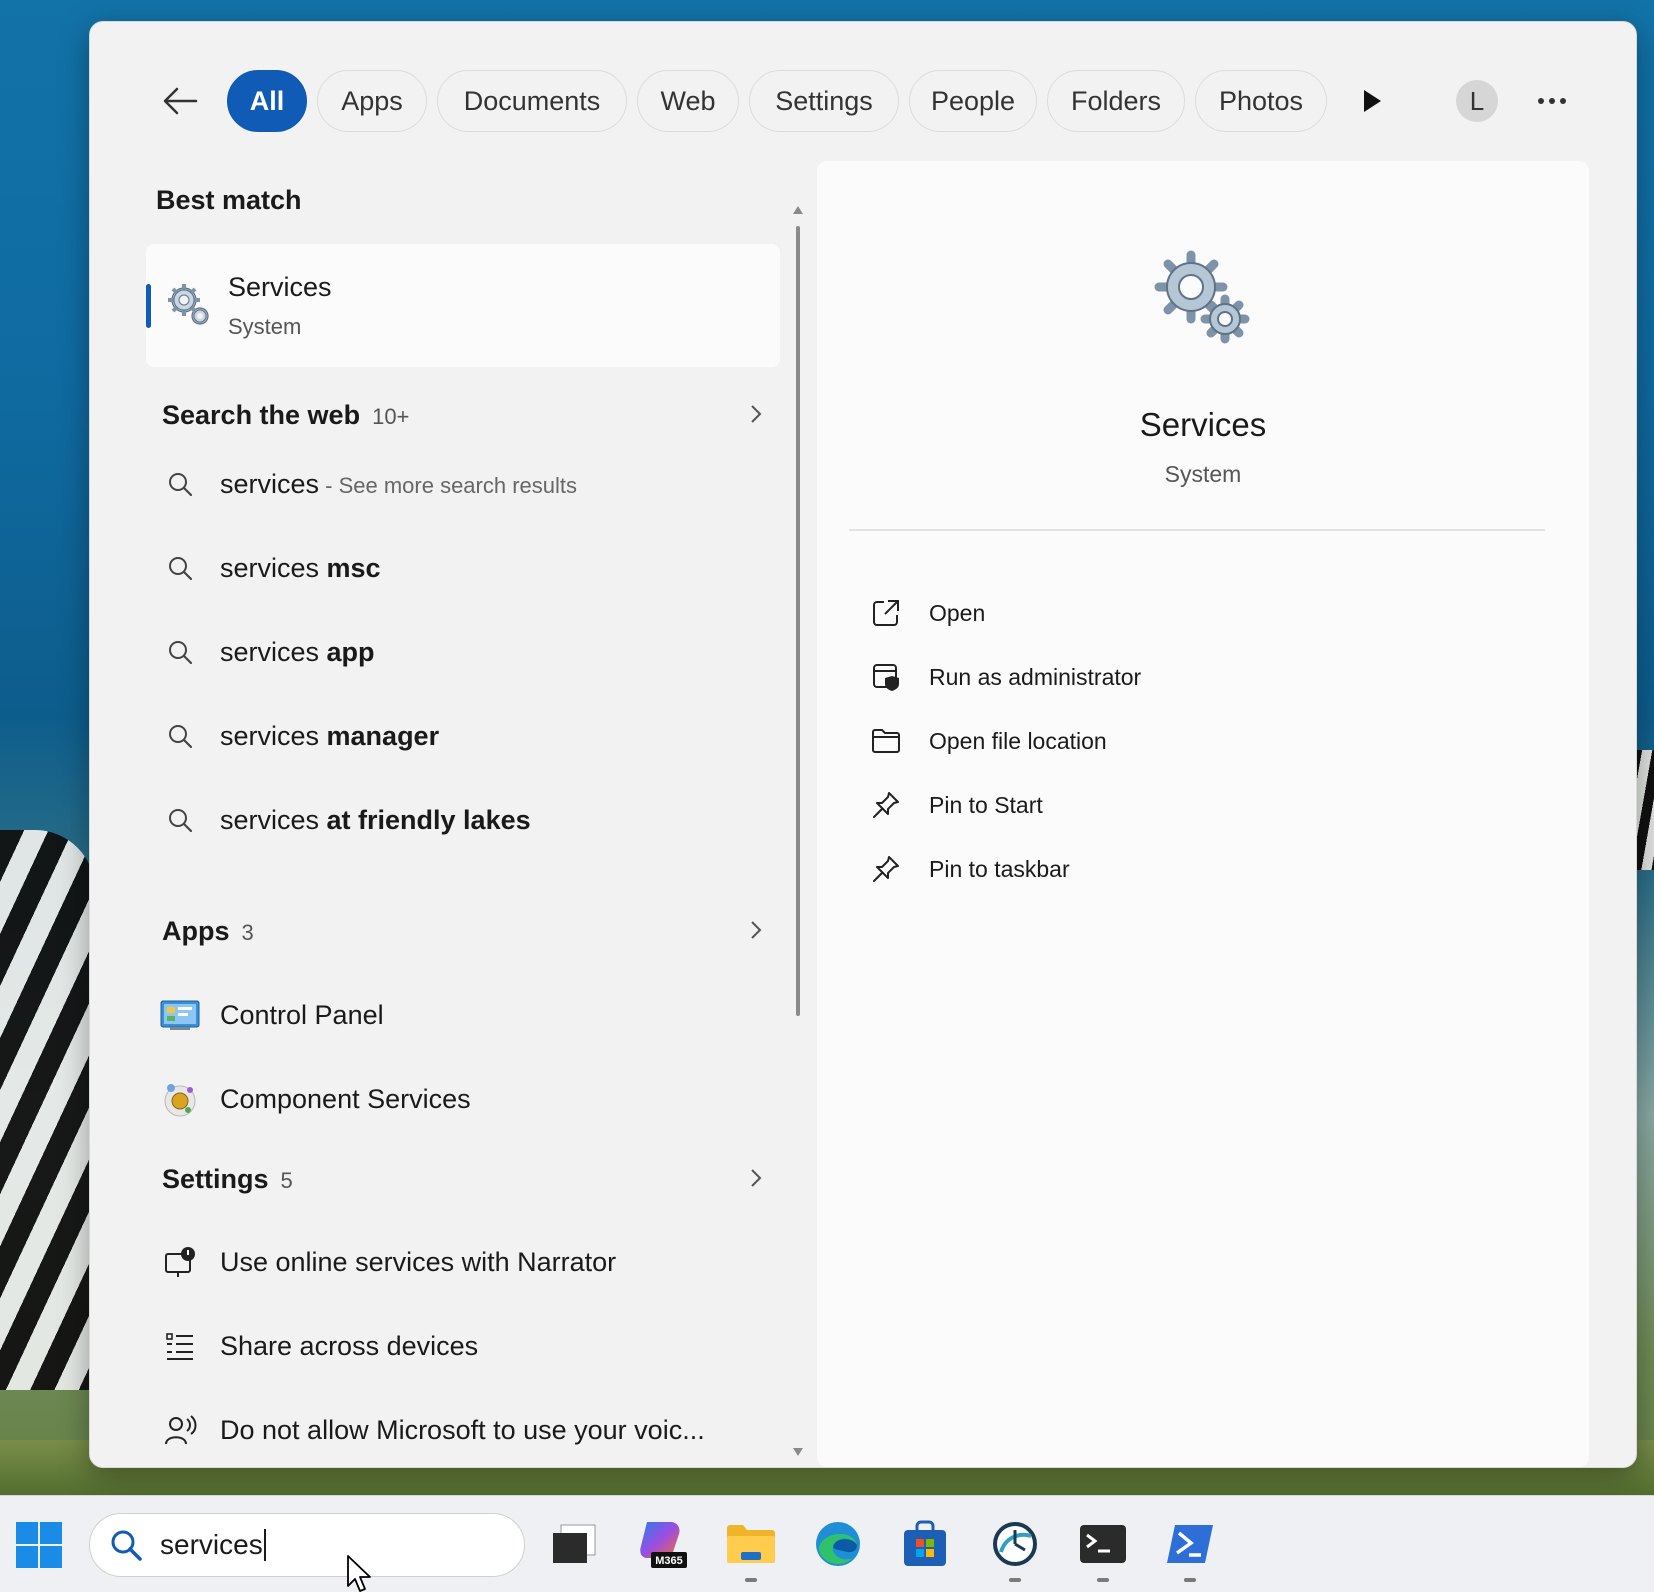 The image size is (1654, 1592). Describe the element at coordinates (464, 1099) in the screenshot. I see `app-result-component-services: Component Services` at that location.